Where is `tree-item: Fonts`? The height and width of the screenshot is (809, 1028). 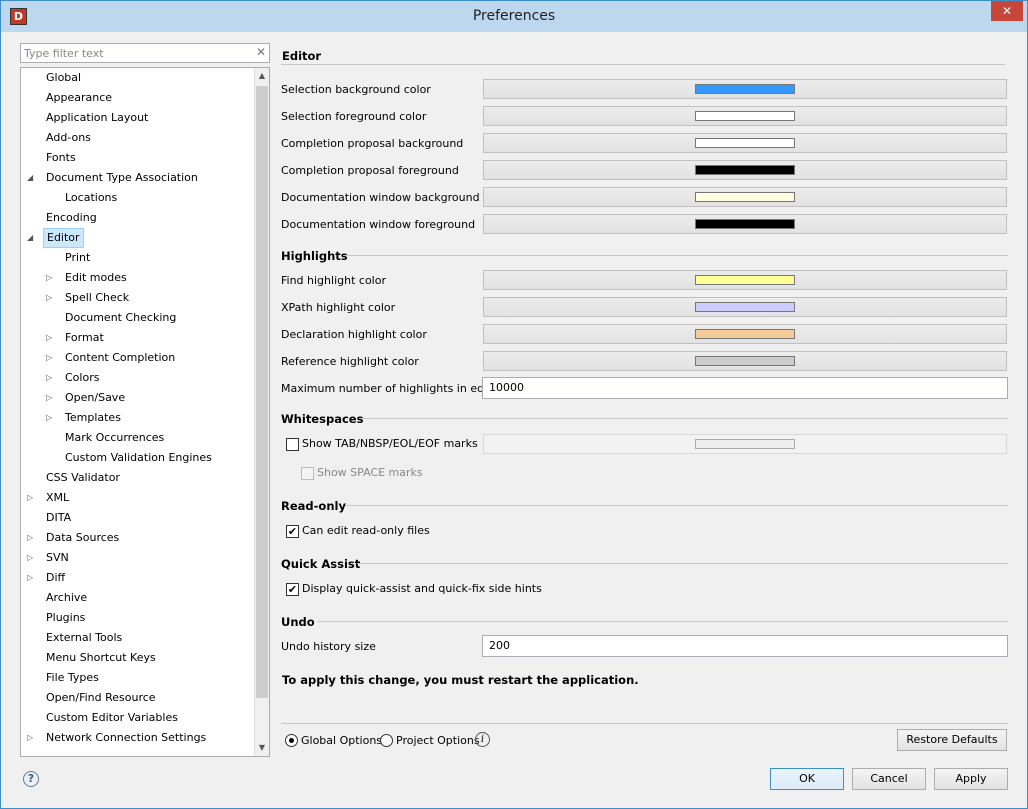
tree-item: Fonts is located at coordinates (138, 158).